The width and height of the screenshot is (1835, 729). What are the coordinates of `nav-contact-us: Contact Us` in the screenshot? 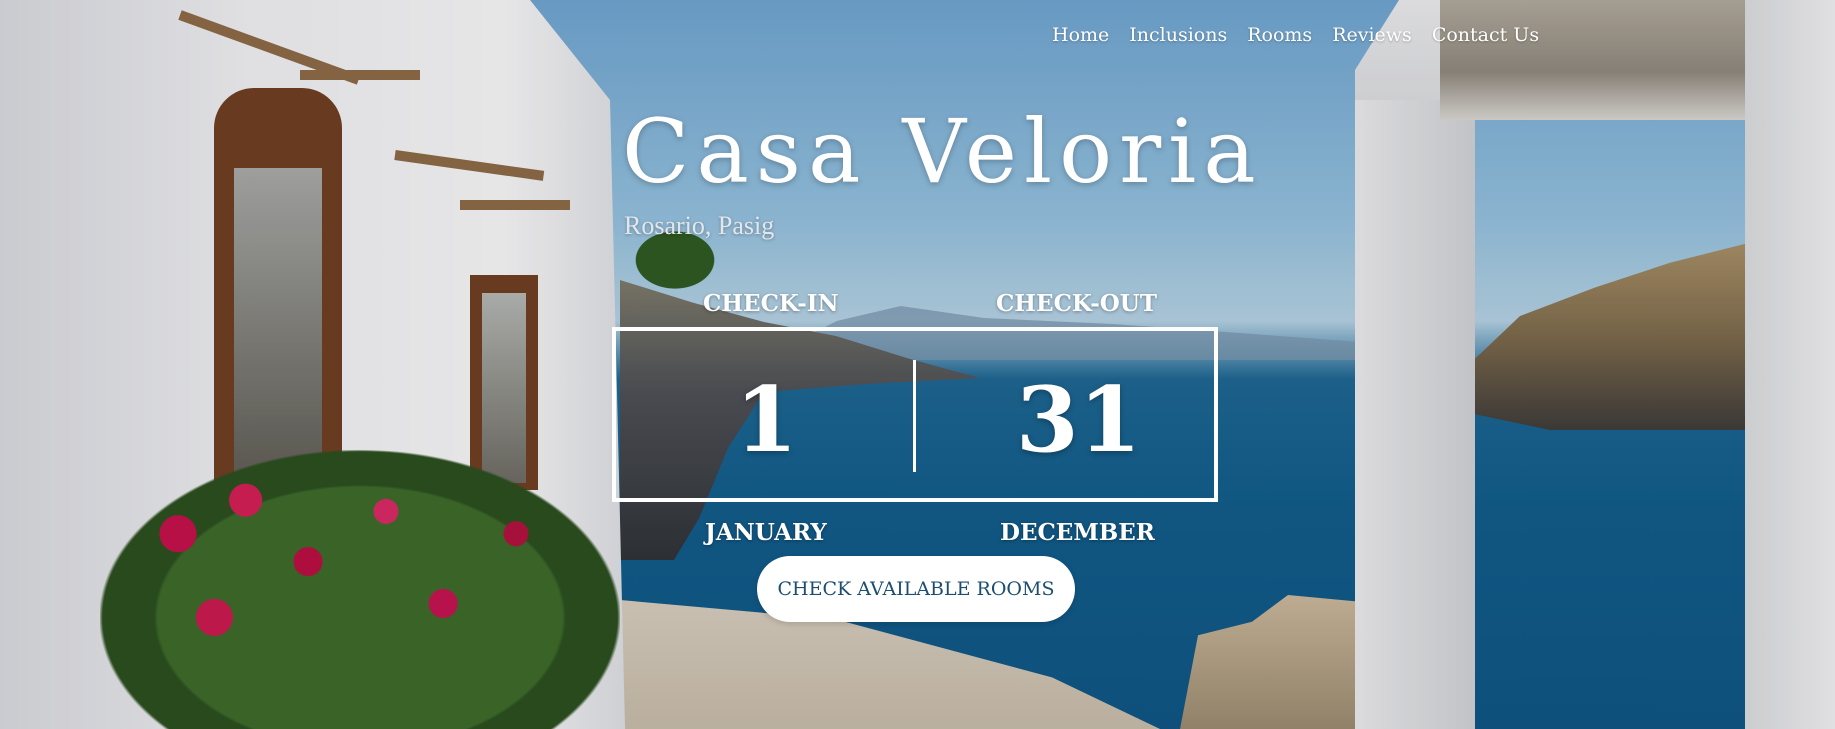 It's located at (1485, 35).